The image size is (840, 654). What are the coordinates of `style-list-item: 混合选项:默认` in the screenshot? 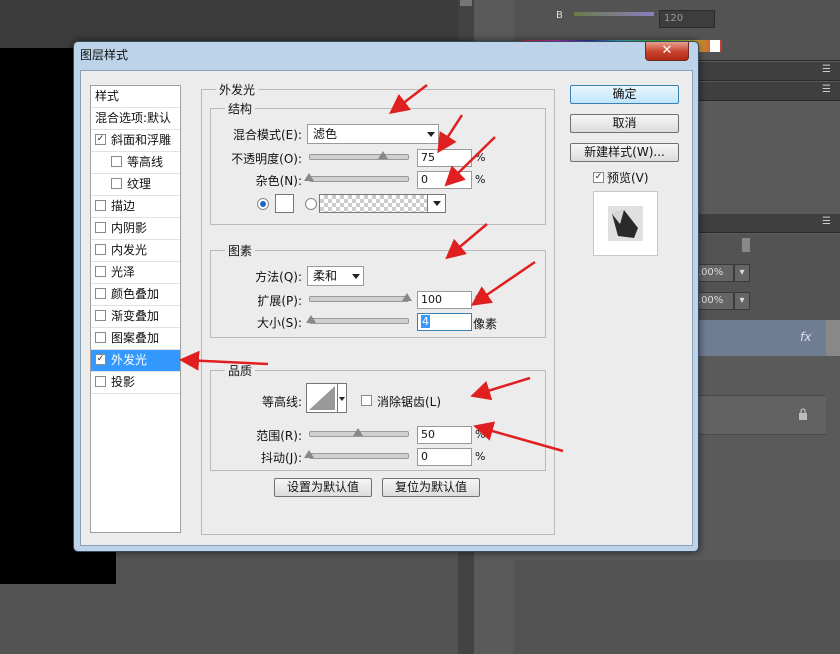 It's located at (135, 119).